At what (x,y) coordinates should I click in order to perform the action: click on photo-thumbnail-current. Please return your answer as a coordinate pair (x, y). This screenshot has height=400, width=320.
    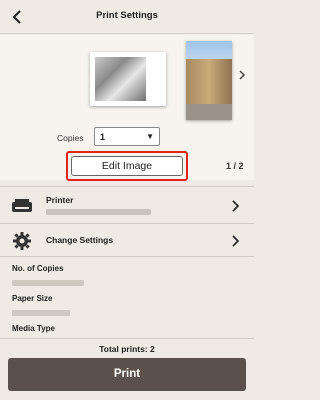
    Looking at the image, I should click on (128, 79).